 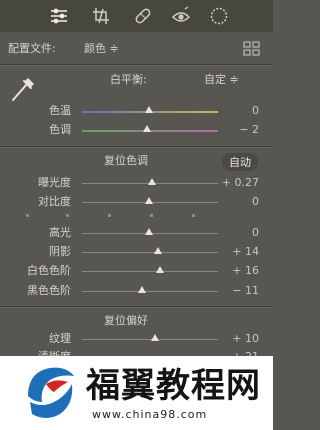 What do you see at coordinates (54, 201) in the screenshot?
I see `contrast-label: 对比度` at bounding box center [54, 201].